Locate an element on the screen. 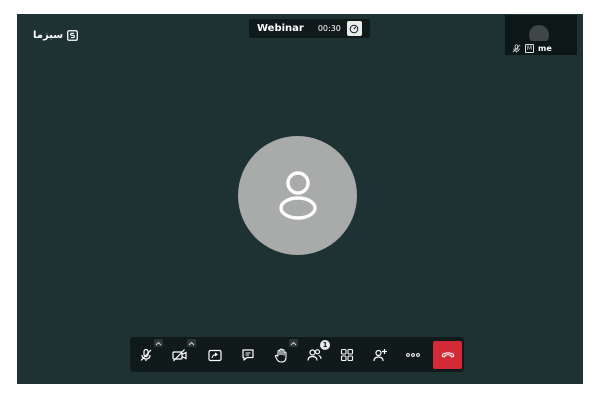 The height and width of the screenshot is (400, 600). self-view-tile: M me is located at coordinates (541, 35).